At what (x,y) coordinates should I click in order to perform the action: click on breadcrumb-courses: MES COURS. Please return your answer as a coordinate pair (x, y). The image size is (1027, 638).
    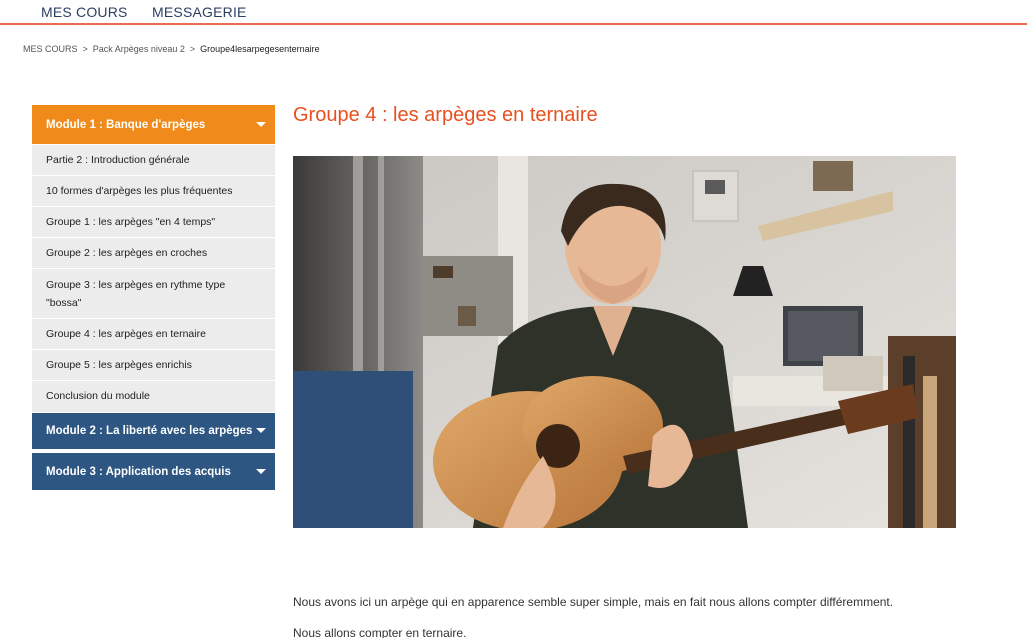
    Looking at the image, I should click on (50, 49).